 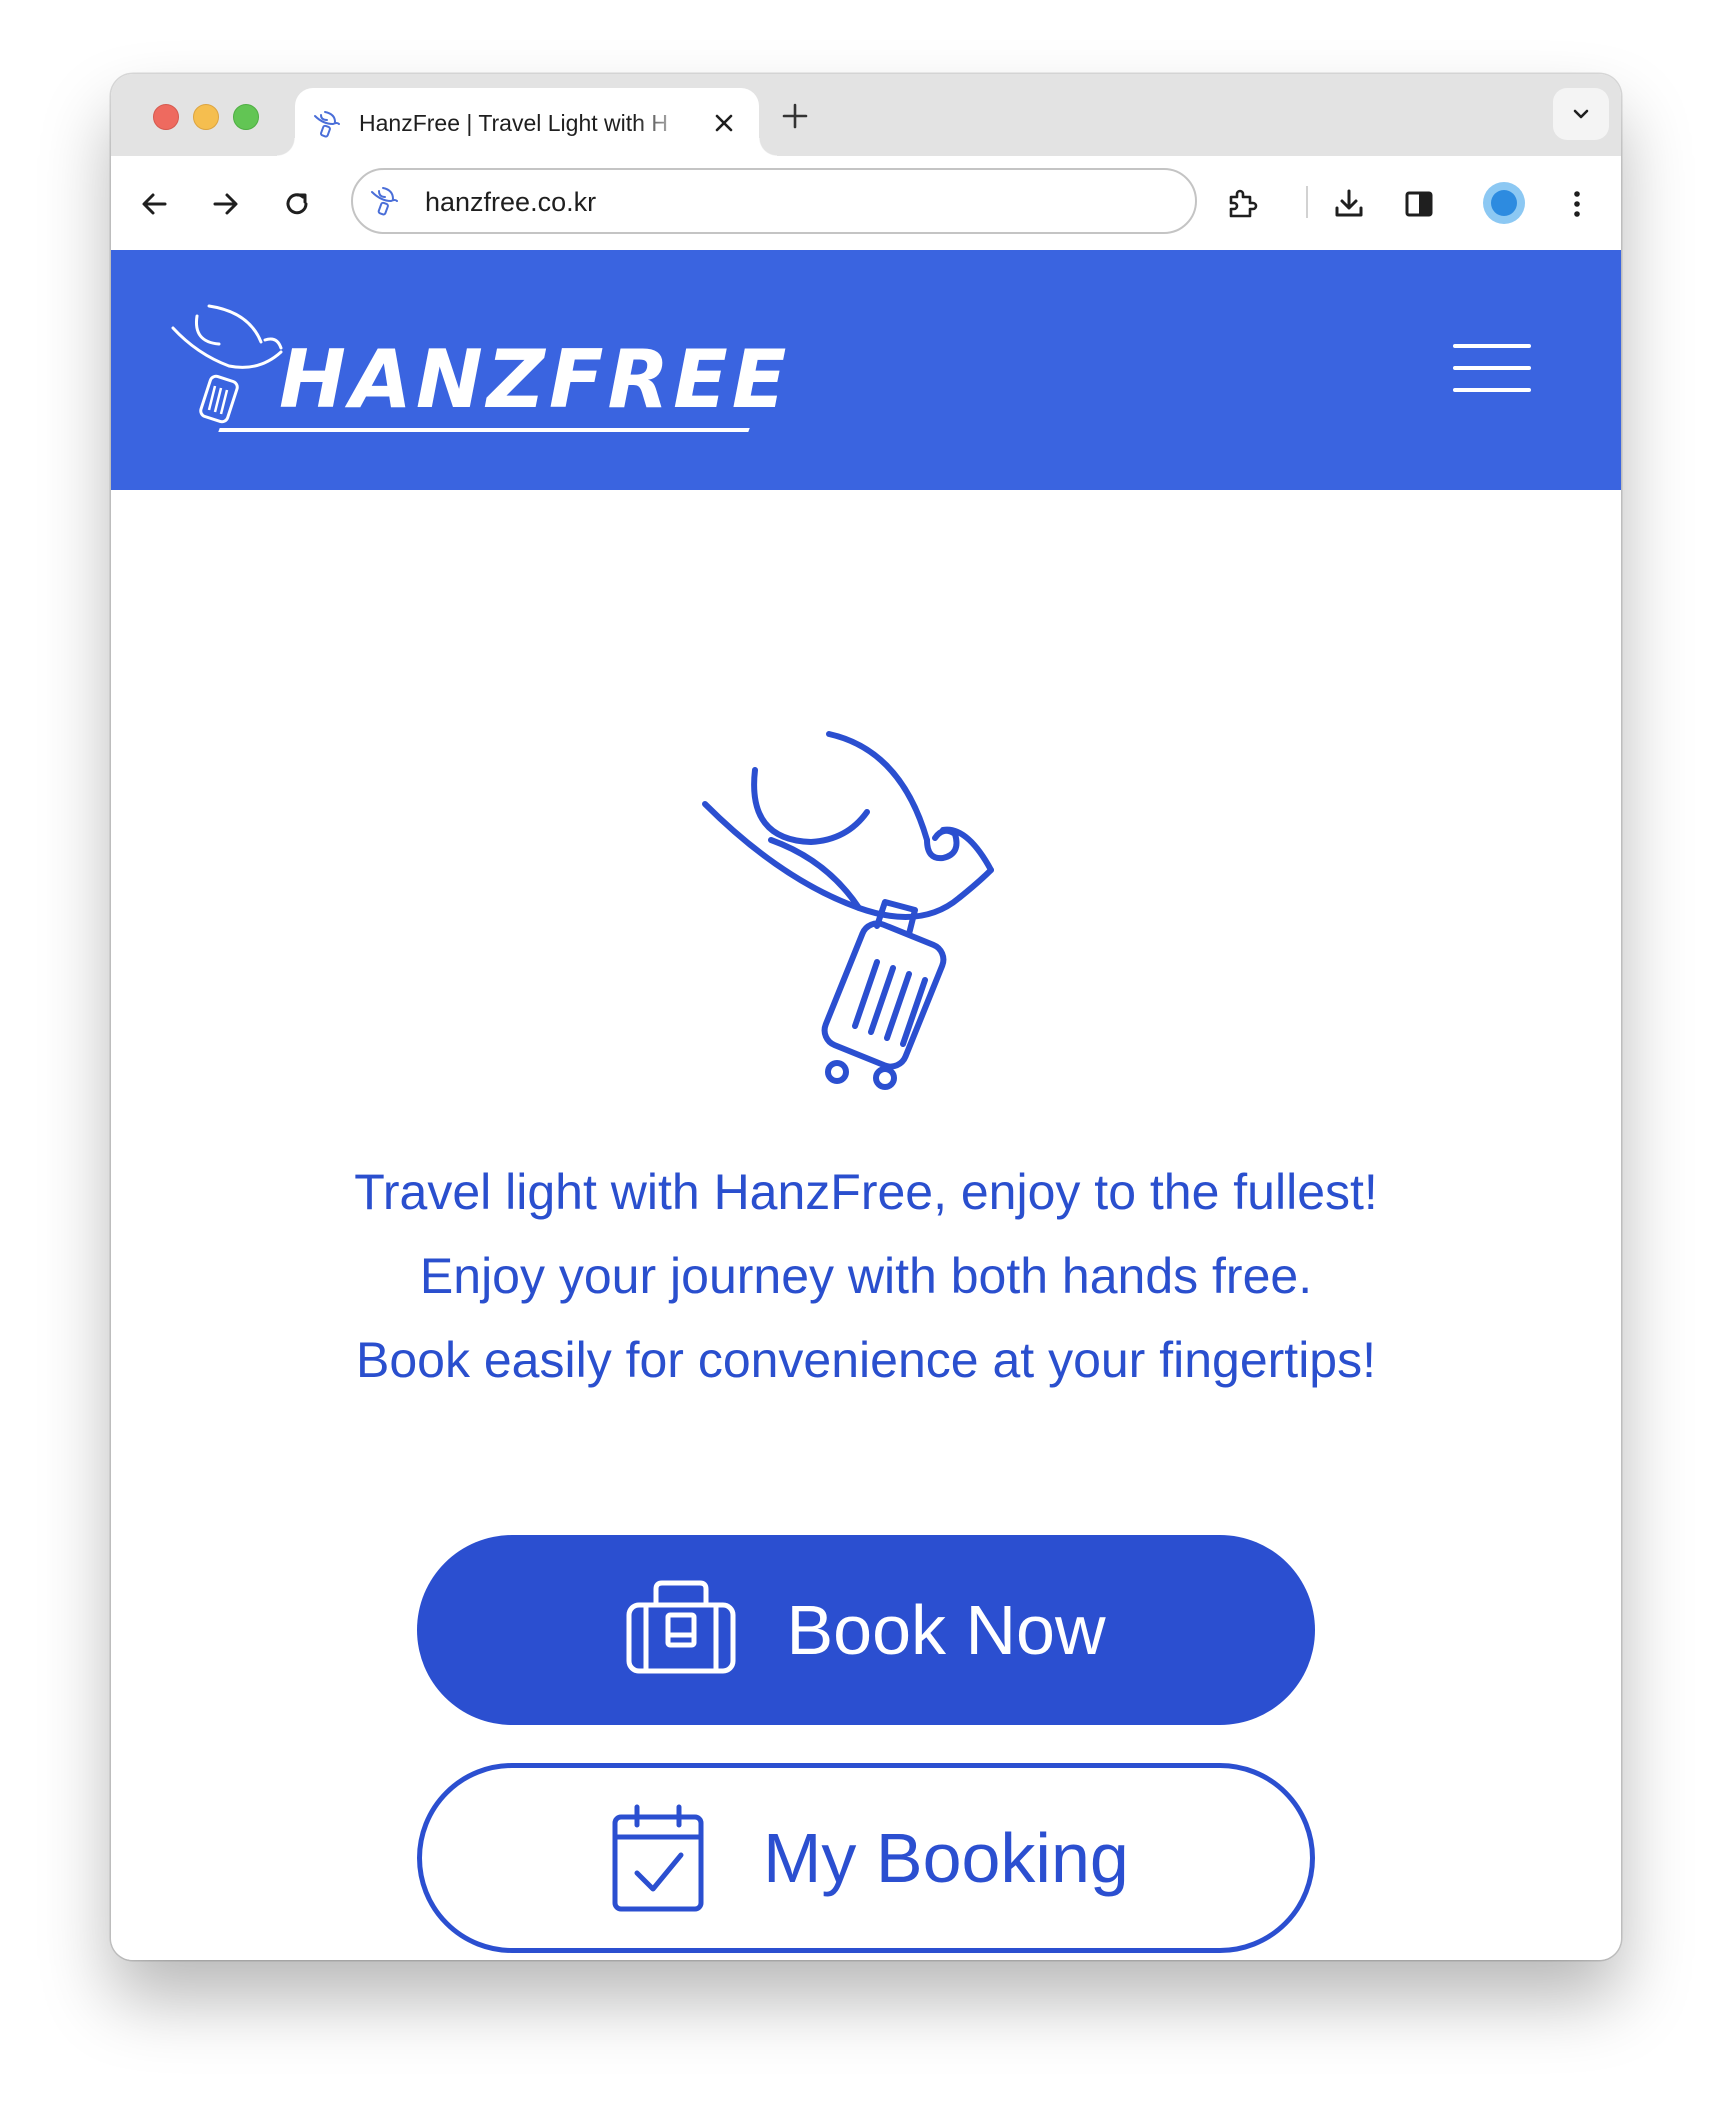 What do you see at coordinates (795, 116) in the screenshot?
I see `new-tab-plus-icon` at bounding box center [795, 116].